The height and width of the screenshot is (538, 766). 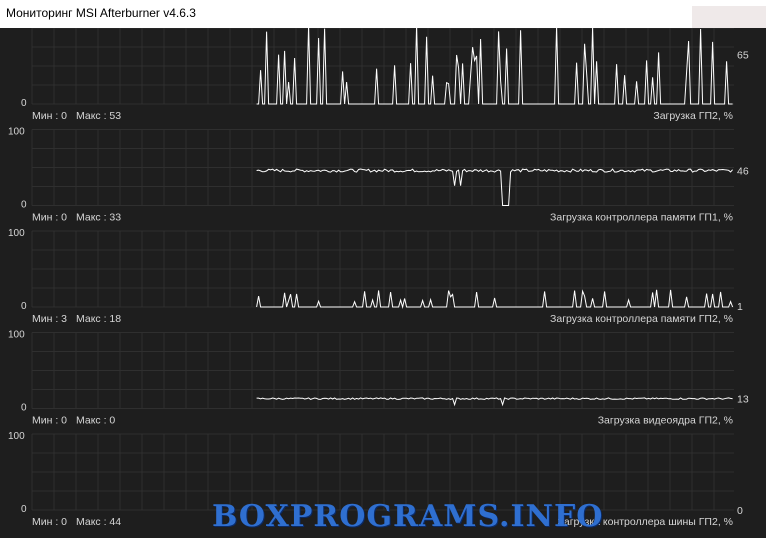 I want to click on graph-label: Загрузка контроллера памяти ГП1, %, so click(x=641, y=218).